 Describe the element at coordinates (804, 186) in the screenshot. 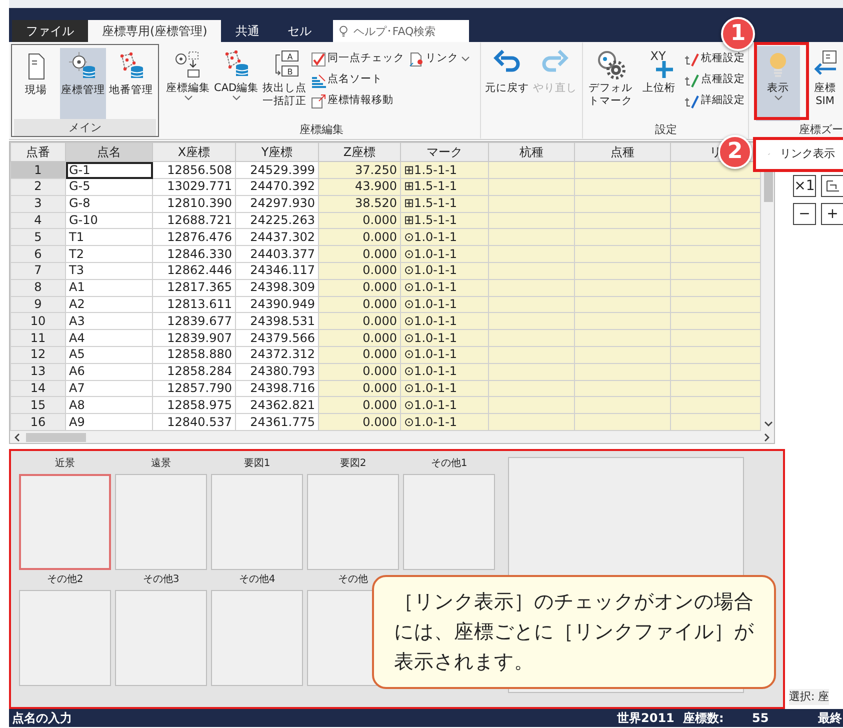

I see `zoom-button: ×1` at that location.